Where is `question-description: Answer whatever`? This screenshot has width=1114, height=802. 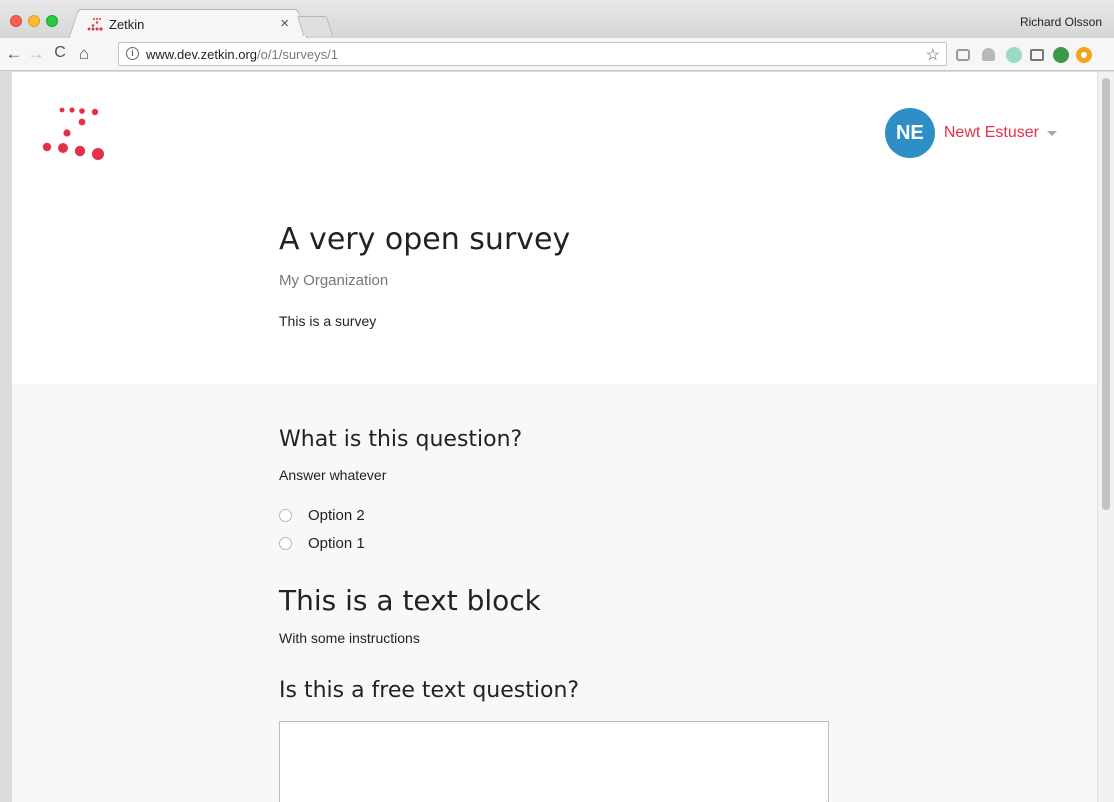 question-description: Answer whatever is located at coordinates (333, 475).